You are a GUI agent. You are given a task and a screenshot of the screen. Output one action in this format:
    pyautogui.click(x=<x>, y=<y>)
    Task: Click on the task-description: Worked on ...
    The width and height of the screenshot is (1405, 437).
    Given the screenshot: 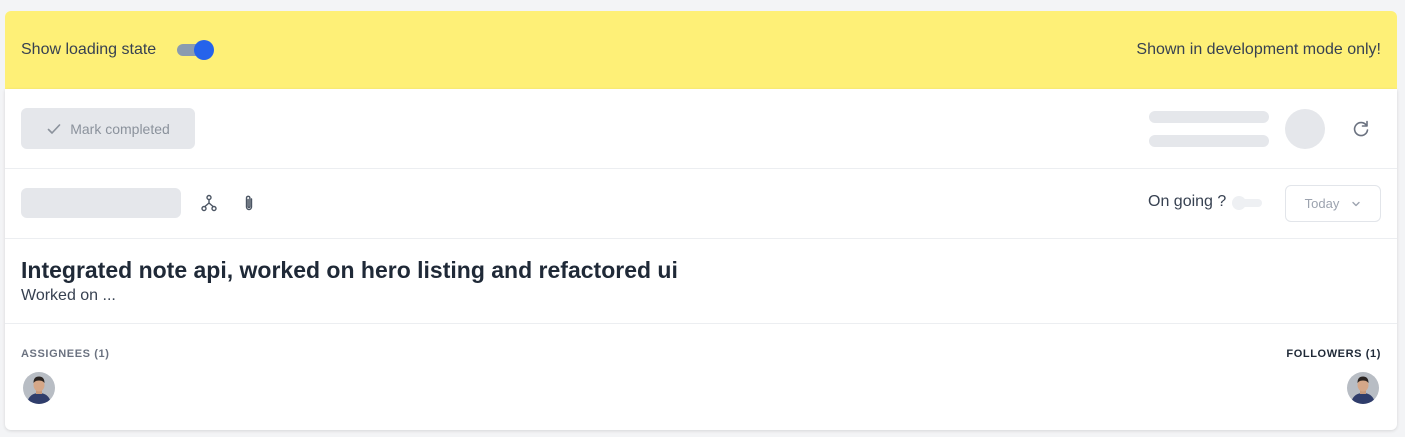 What is the action you would take?
    pyautogui.click(x=68, y=296)
    